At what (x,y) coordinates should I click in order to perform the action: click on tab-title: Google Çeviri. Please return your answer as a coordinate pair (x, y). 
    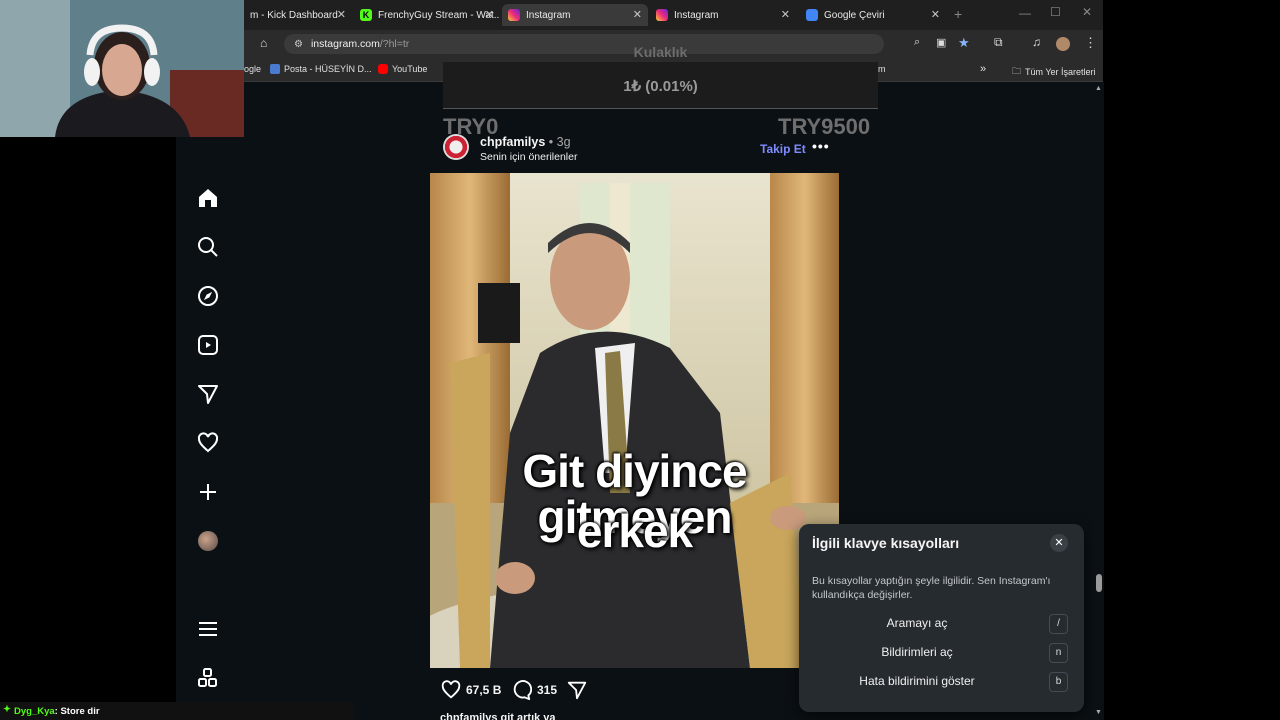
    Looking at the image, I should click on (854, 15).